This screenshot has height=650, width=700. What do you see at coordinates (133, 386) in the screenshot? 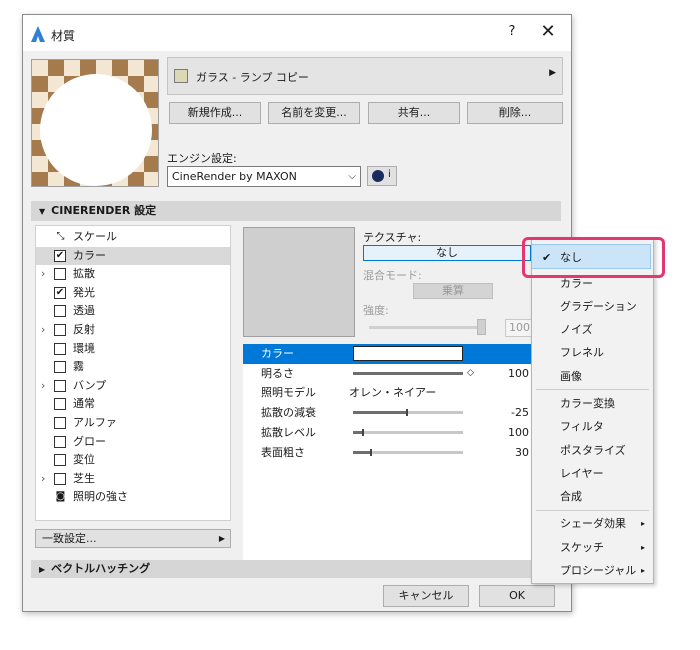
I see `channel-item: › バンプ` at bounding box center [133, 386].